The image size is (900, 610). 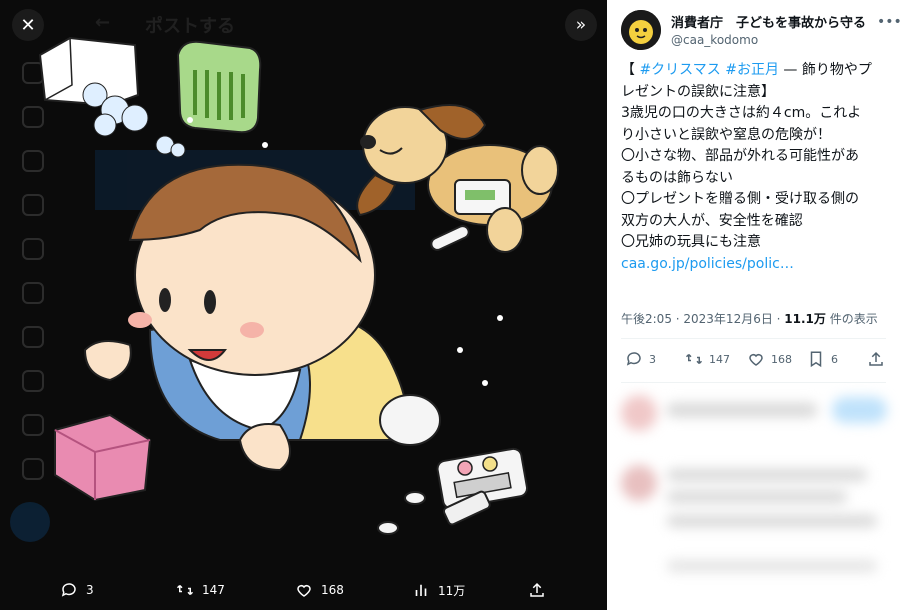 I want to click on author-handle: @caa_kodomo, so click(x=768, y=40).